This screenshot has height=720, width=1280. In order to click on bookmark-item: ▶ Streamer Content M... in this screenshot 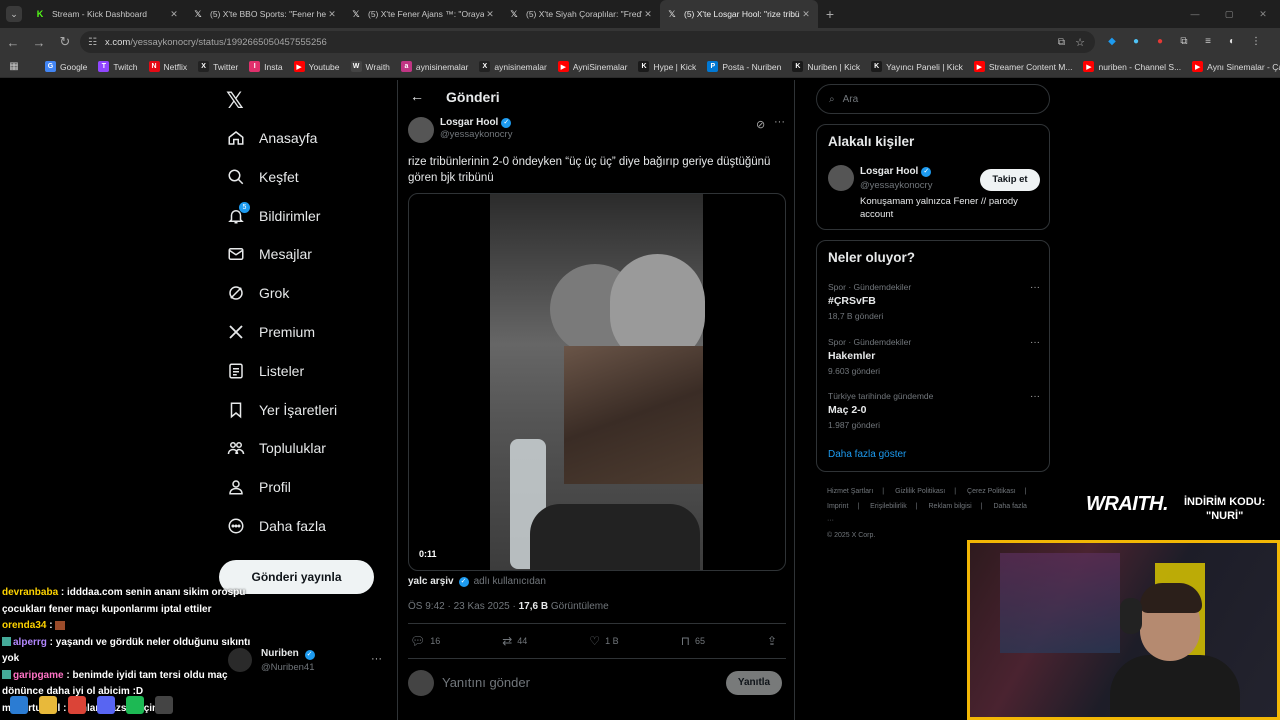, I will do `click(1022, 66)`.